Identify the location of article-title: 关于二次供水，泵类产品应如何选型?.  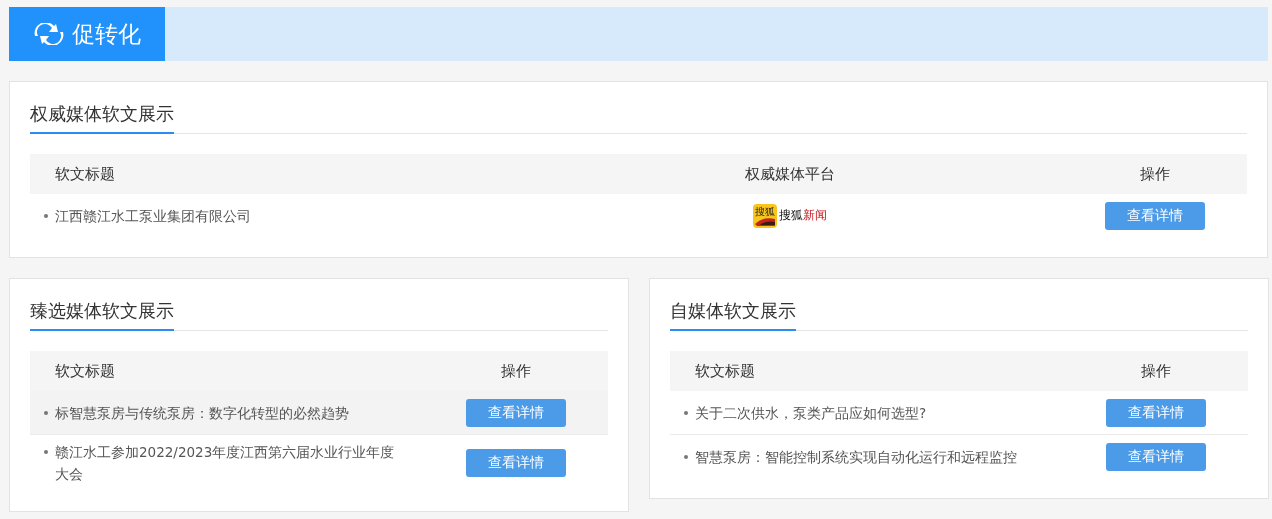
(805, 412).